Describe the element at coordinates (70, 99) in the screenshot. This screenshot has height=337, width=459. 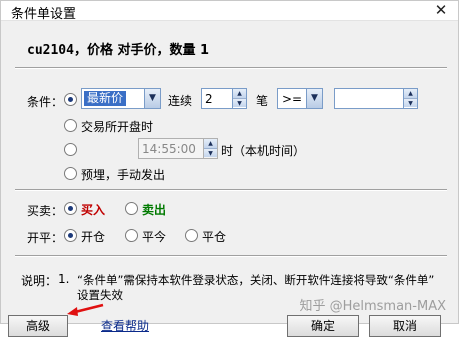
I see `radio-condition-price` at that location.